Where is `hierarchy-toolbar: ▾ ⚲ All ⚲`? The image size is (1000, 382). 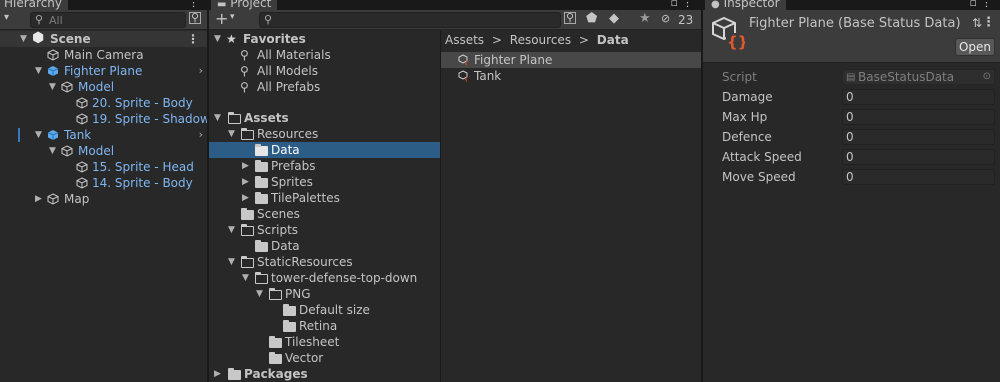 hierarchy-toolbar: ▾ ⚲ All ⚲ is located at coordinates (103, 20).